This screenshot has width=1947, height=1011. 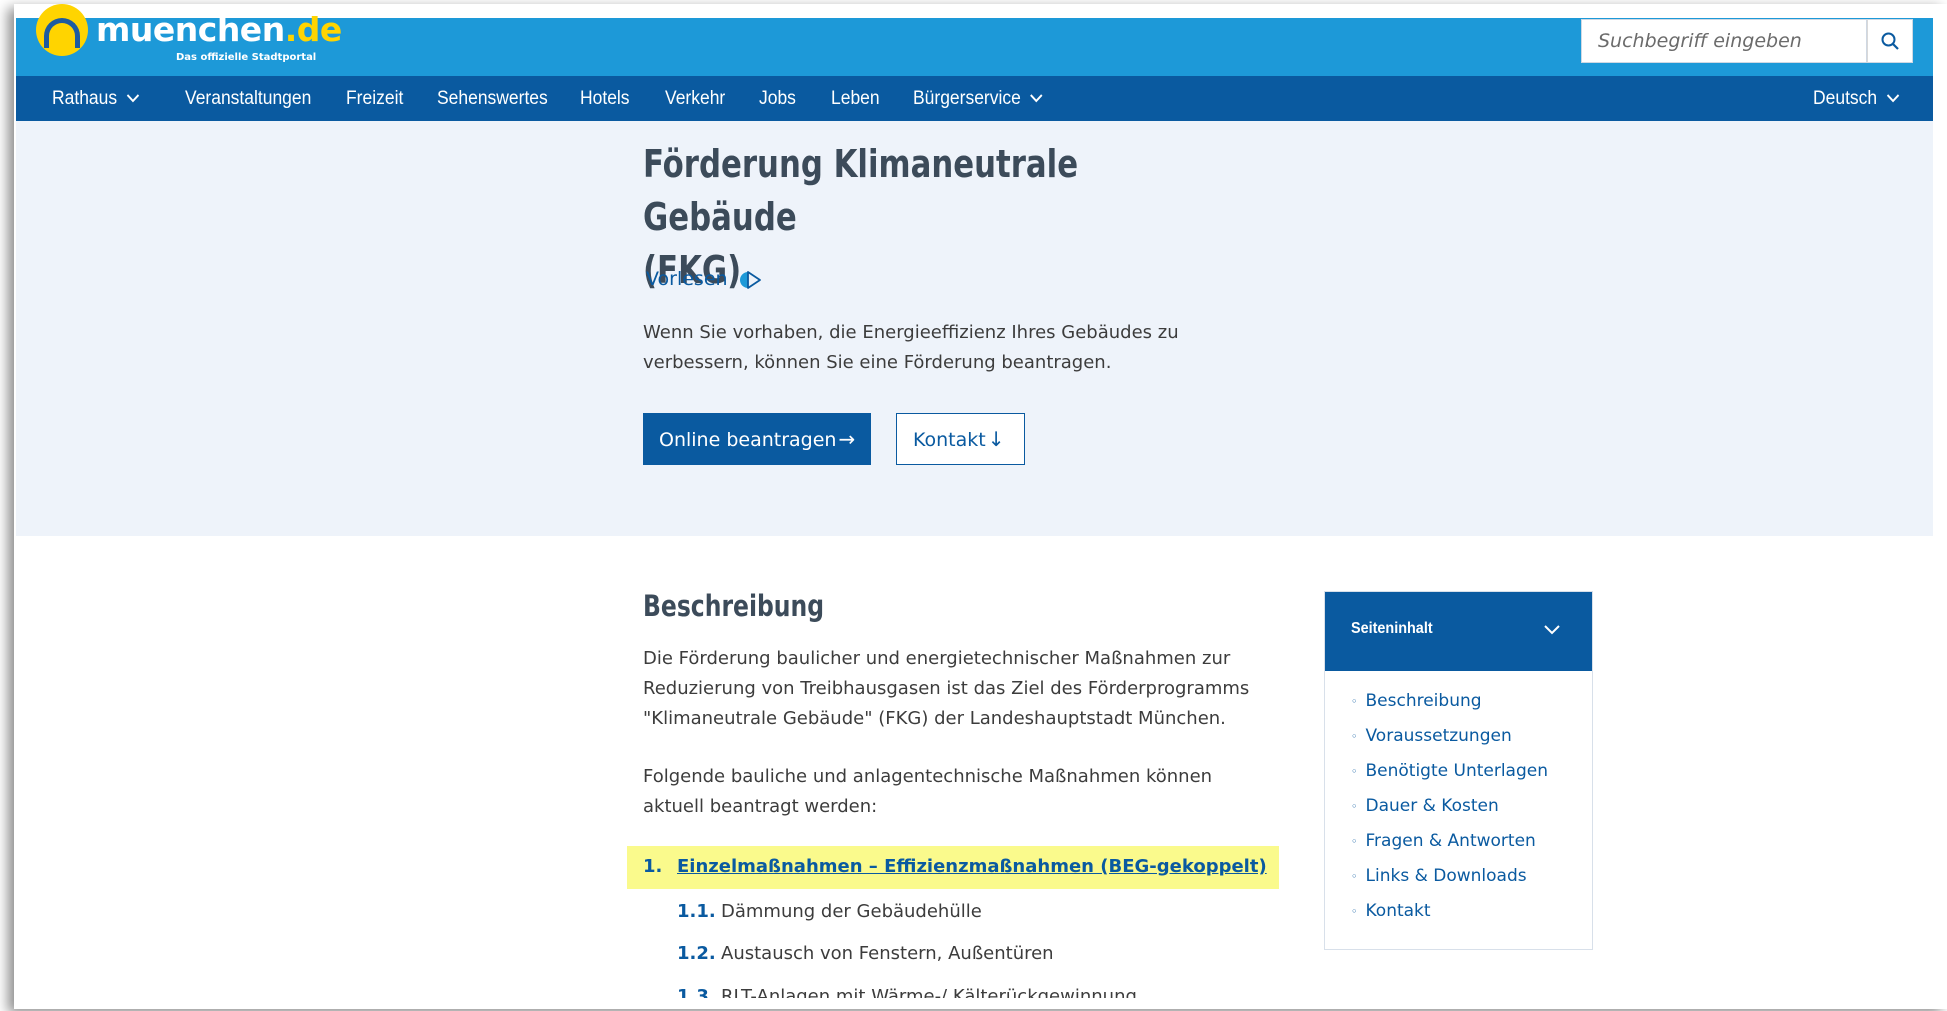 I want to click on nav-item-label: Jobs, so click(x=777, y=98).